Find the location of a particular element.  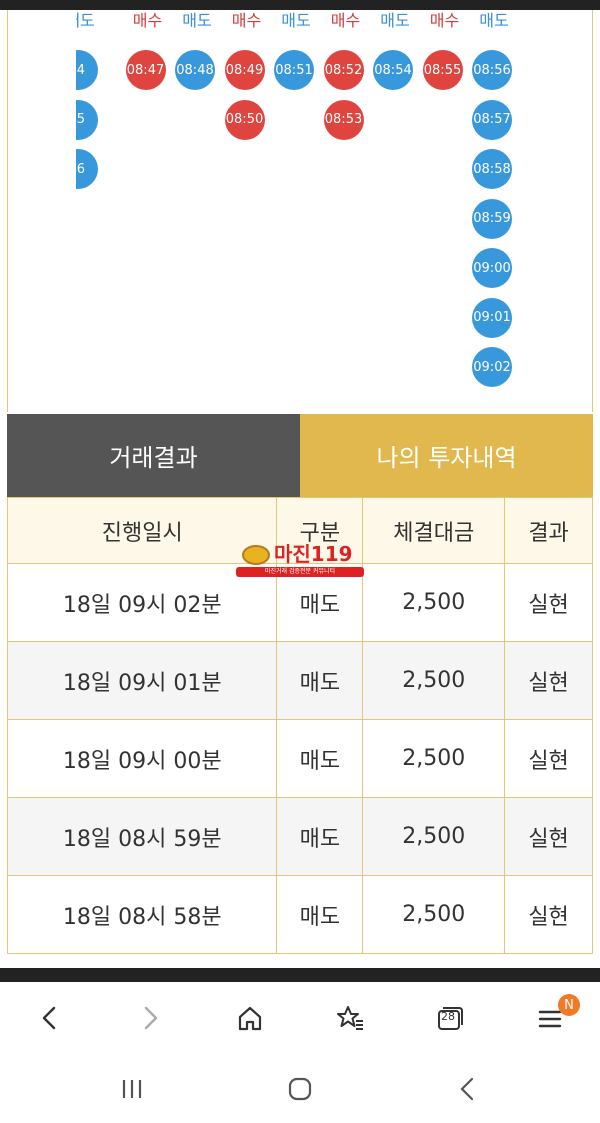

tab-count: 28 is located at coordinates (448, 1016).